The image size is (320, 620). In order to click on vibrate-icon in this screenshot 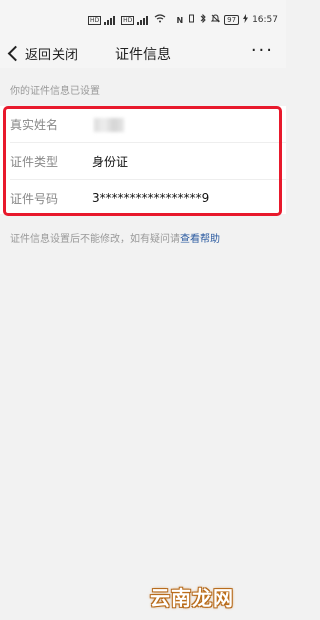, I will do `click(191, 20)`.